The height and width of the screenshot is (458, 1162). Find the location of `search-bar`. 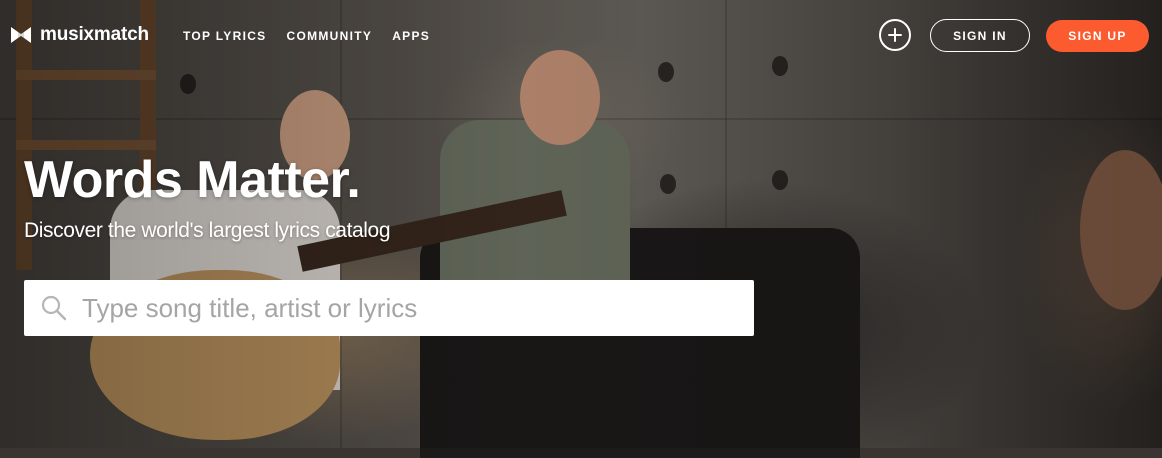

search-bar is located at coordinates (389, 308).